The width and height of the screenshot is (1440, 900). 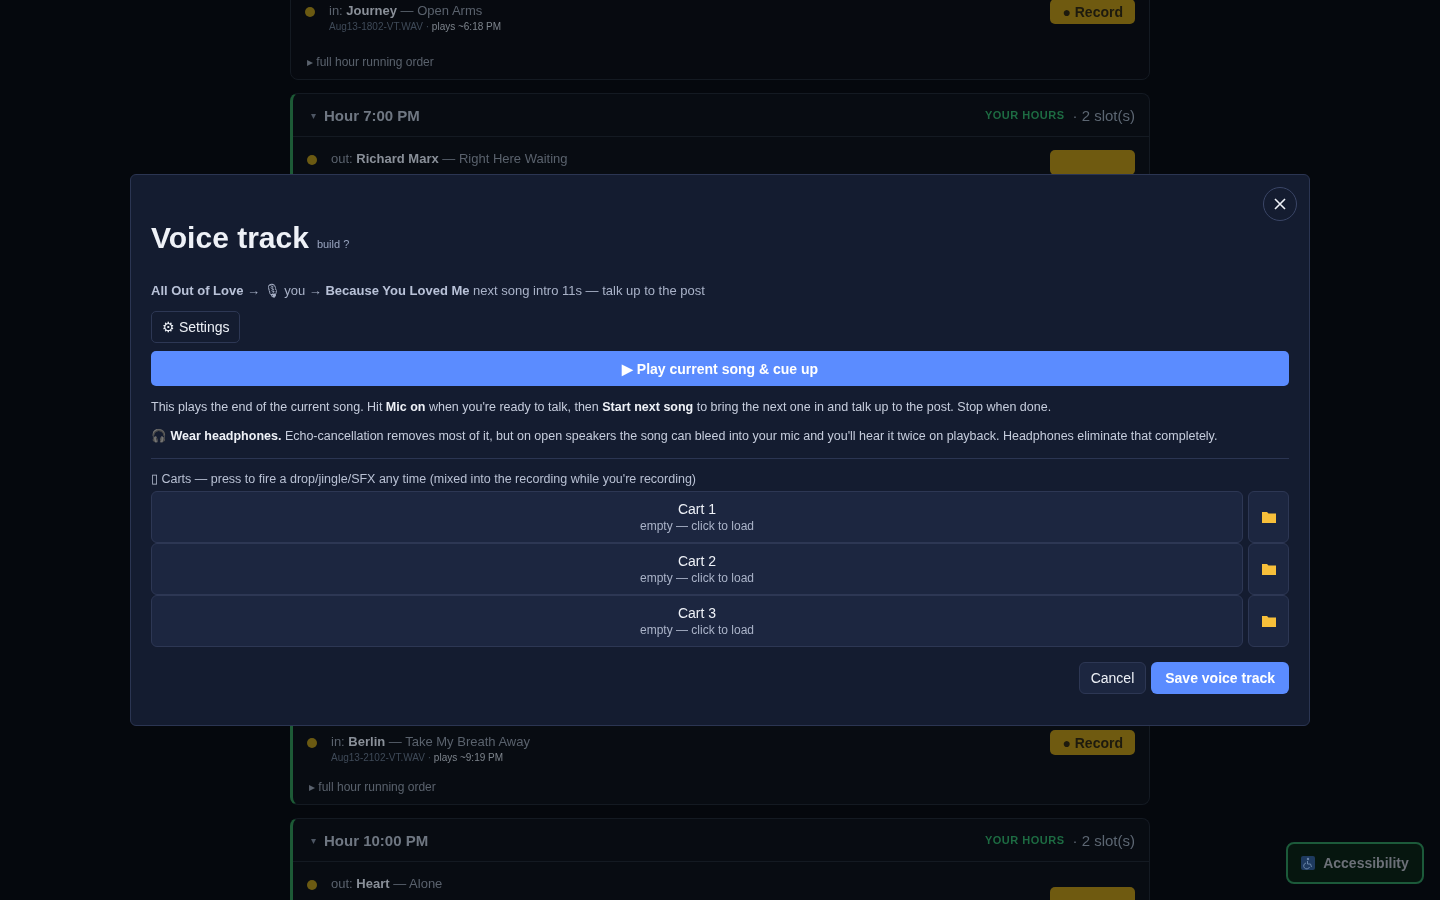 I want to click on cancel-button: Cancel, so click(x=1112, y=678).